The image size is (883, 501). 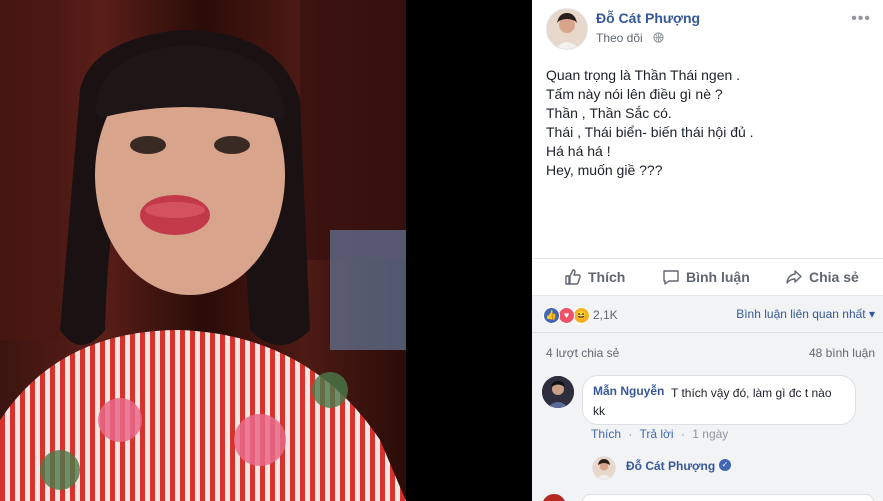 I want to click on comment-sort-dropdown: Bình luận liên quan nhất ▾, so click(x=805, y=314).